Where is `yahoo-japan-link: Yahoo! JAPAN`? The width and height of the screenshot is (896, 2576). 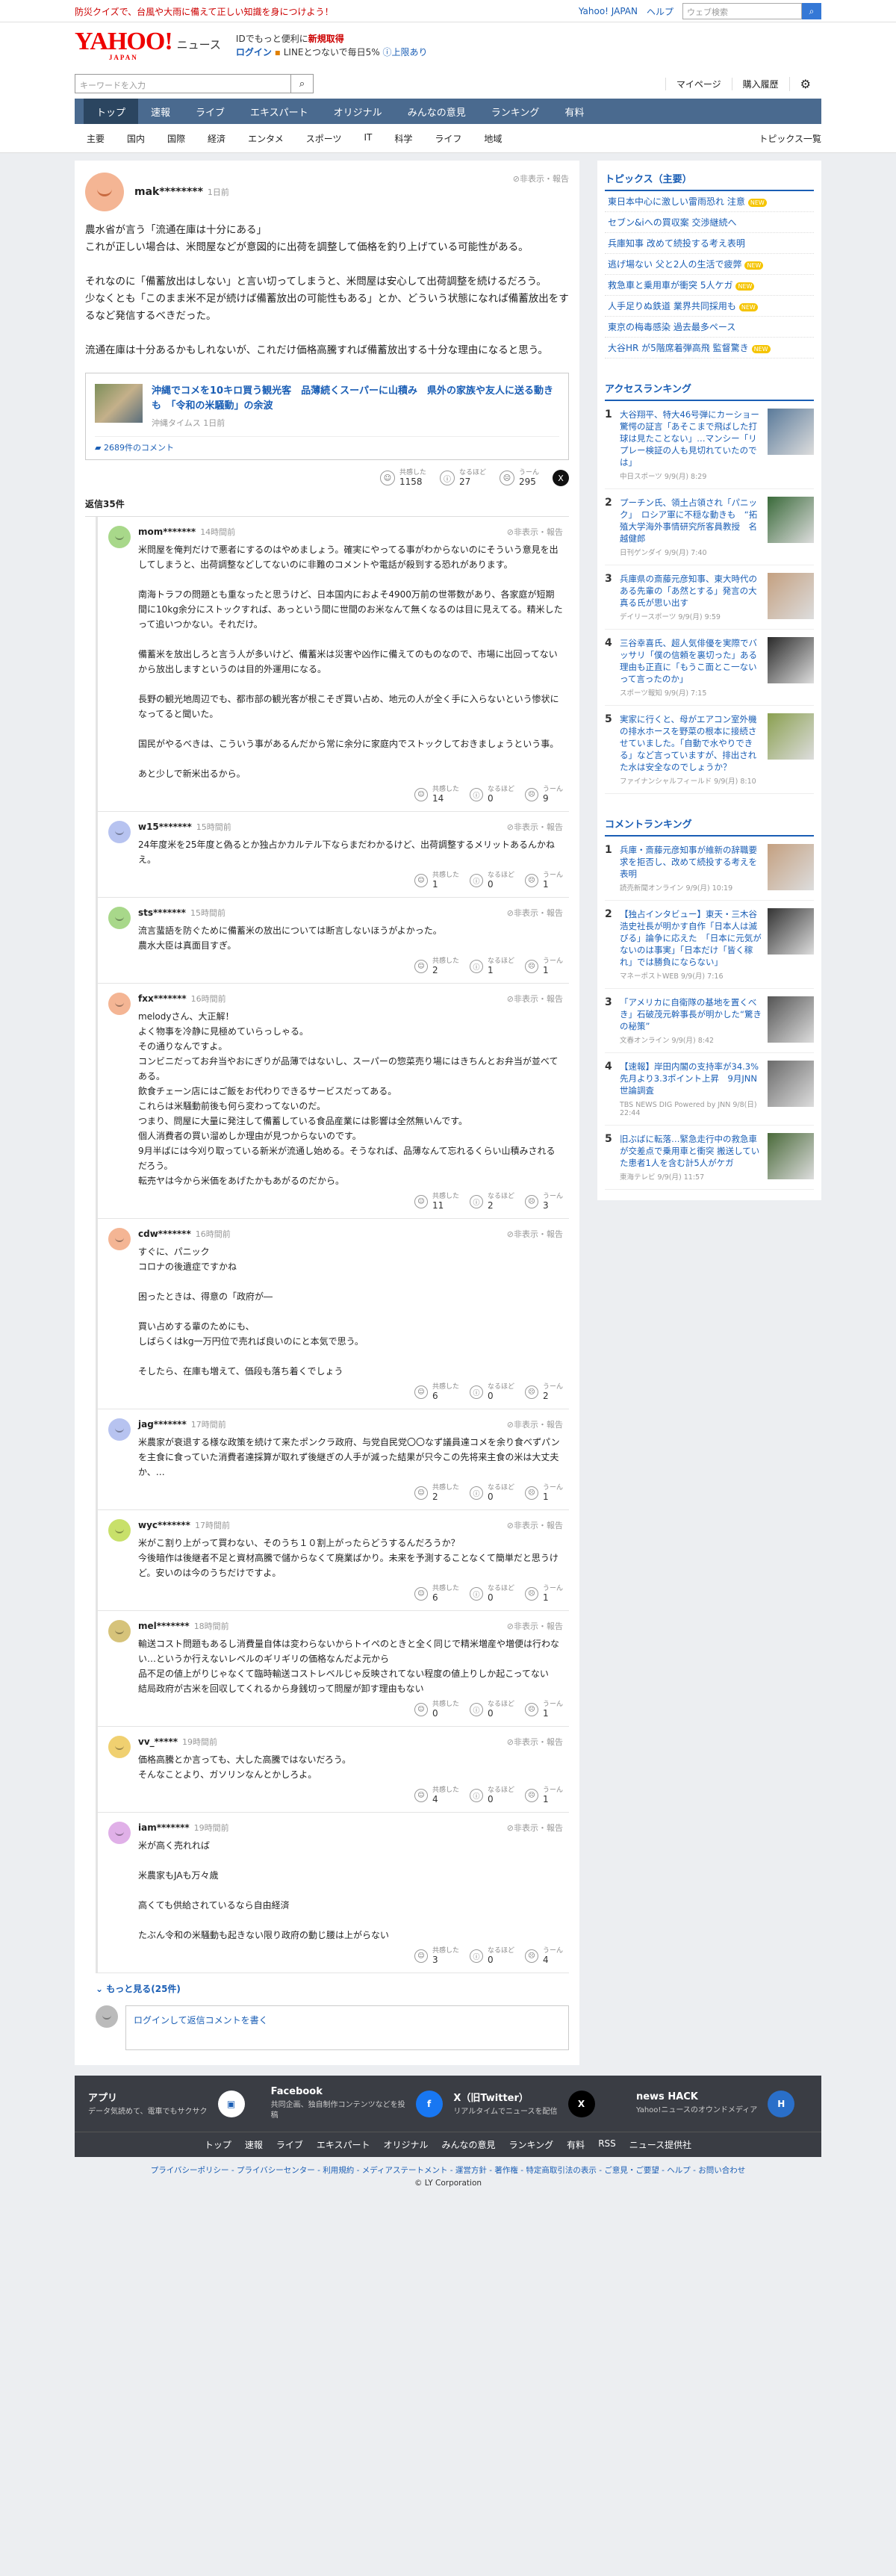
yahoo-japan-link: Yahoo! JAPAN is located at coordinates (608, 11).